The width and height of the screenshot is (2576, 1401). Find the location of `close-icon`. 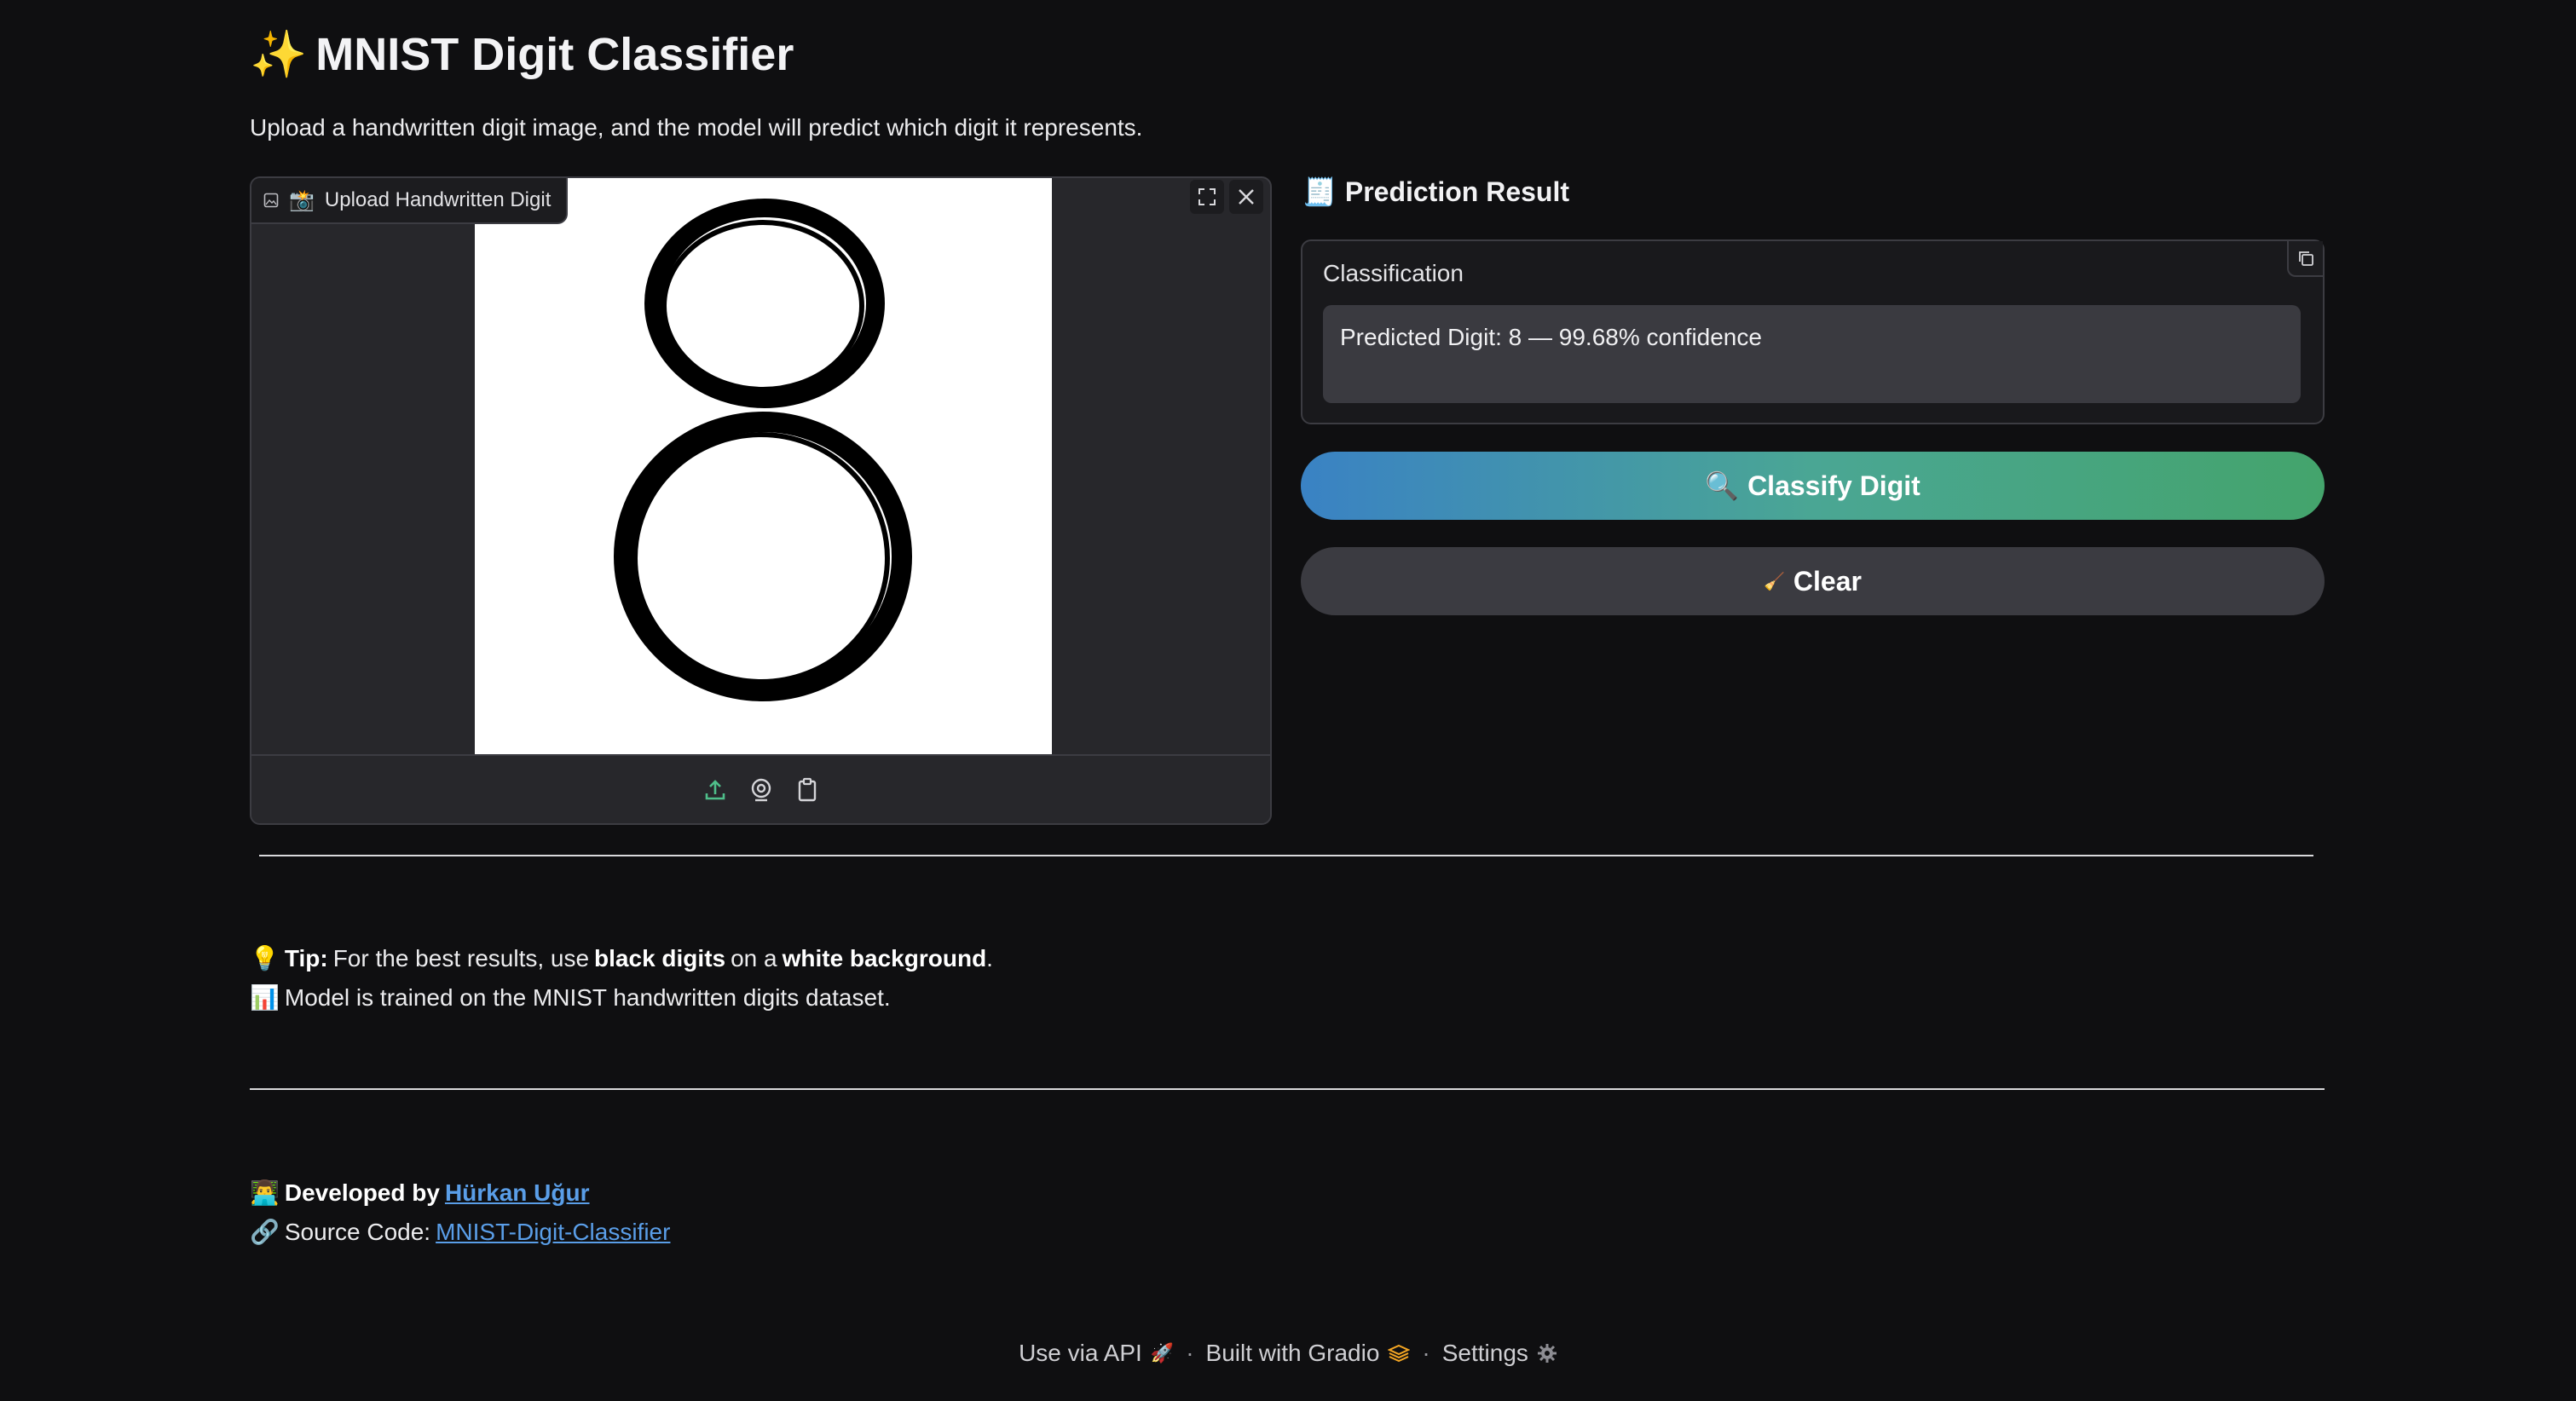

close-icon is located at coordinates (1246, 197).